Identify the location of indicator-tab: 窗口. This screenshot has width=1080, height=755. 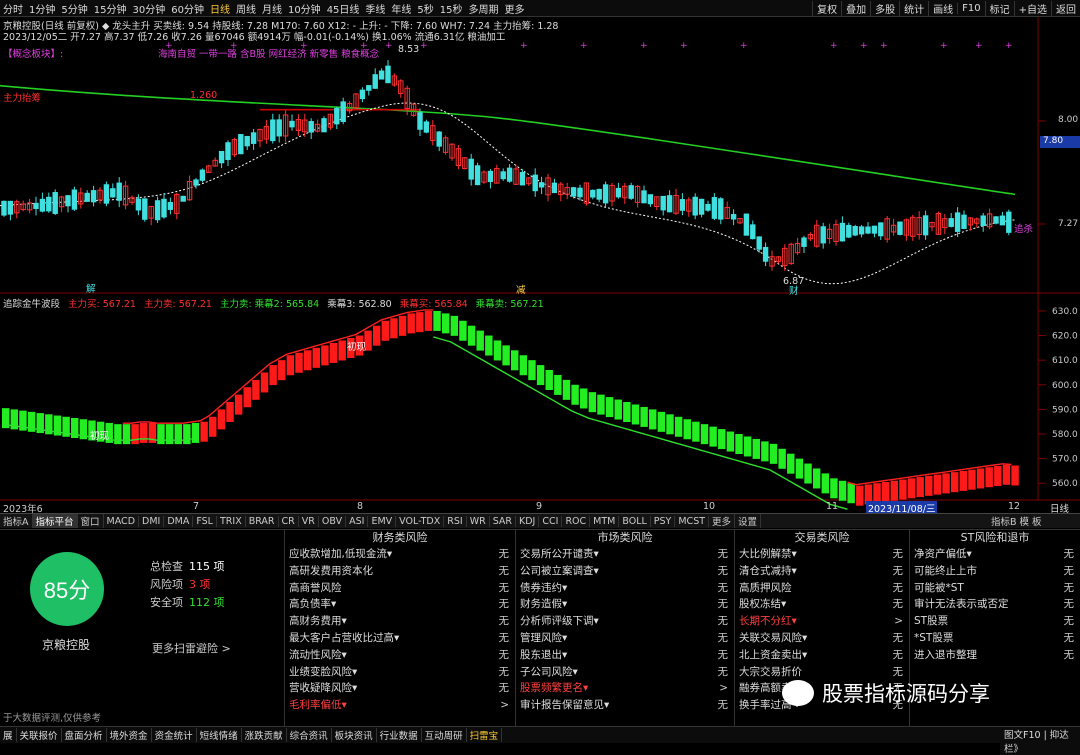
(91, 521).